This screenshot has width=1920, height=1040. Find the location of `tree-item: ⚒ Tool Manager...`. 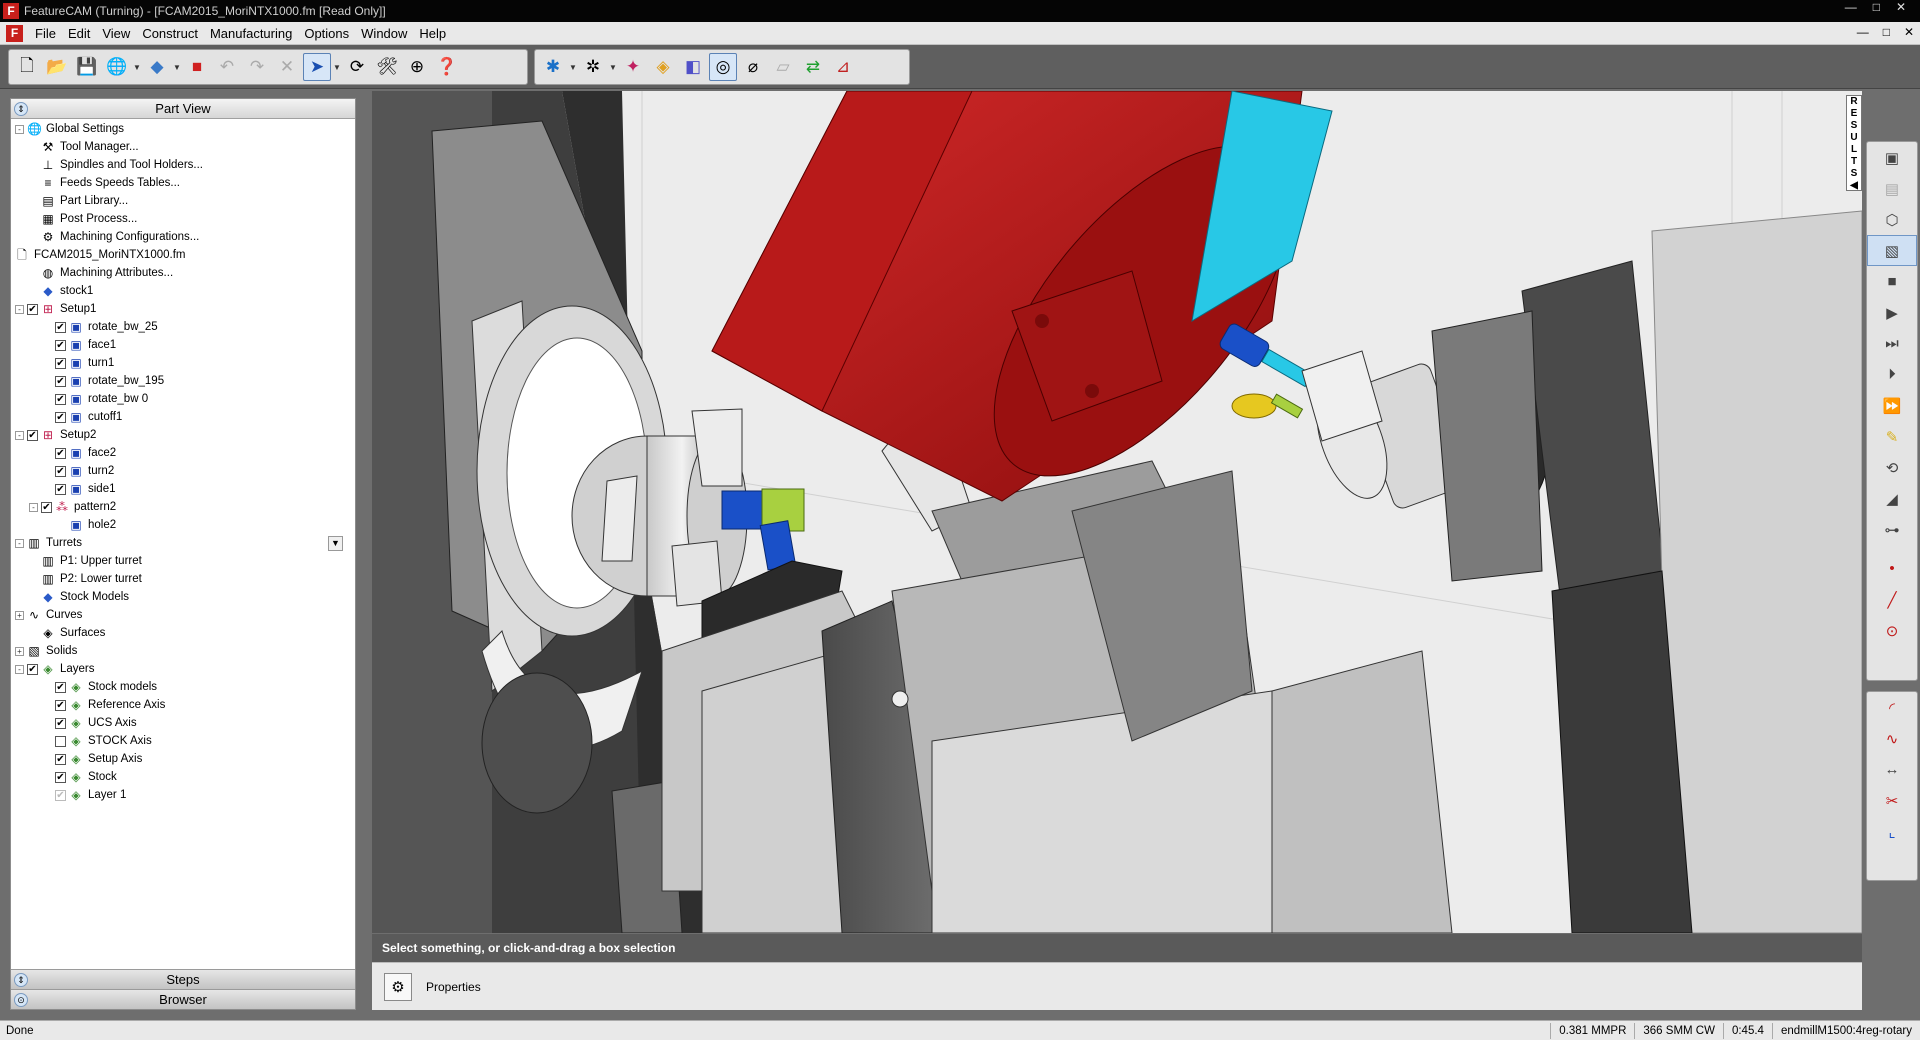

tree-item: ⚒ Tool Manager... is located at coordinates (183, 147).